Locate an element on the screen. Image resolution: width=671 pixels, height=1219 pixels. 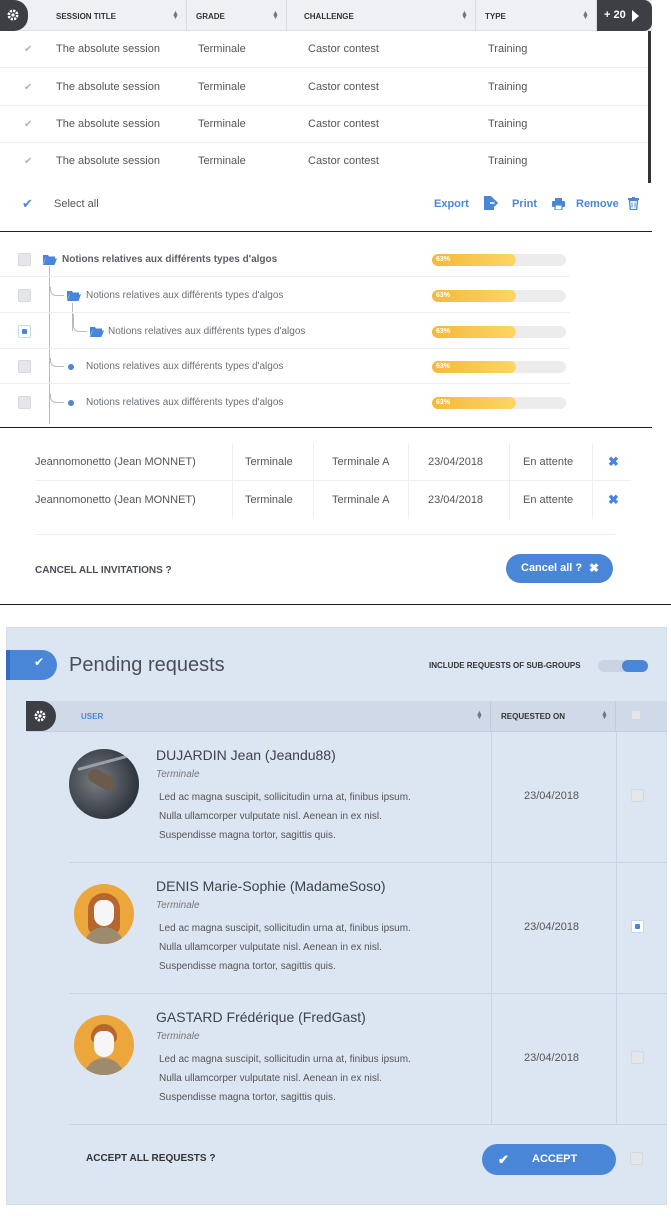
cancel-all-button: Cancel all ? ✖ is located at coordinates (559, 568).